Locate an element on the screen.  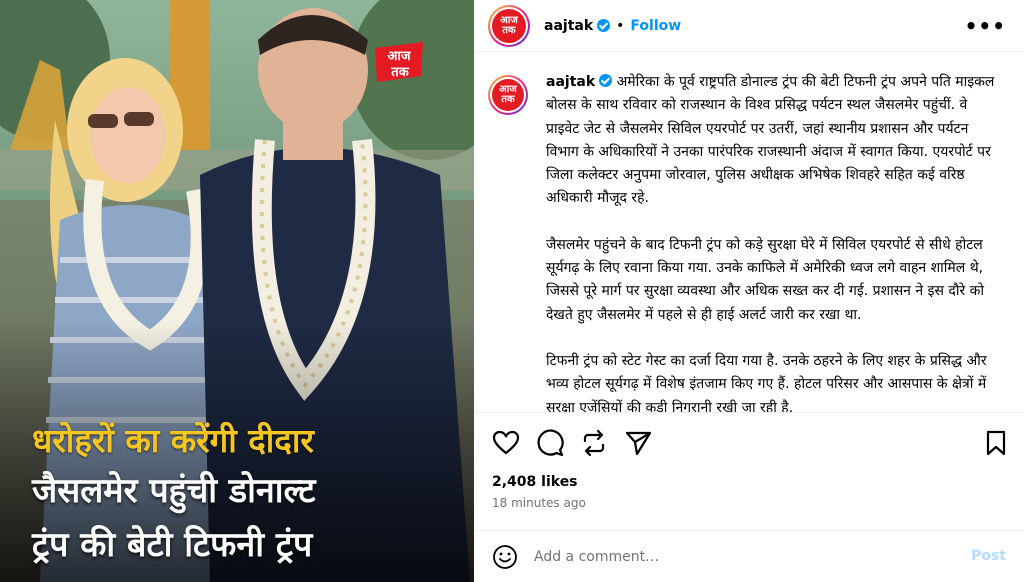
avatar: आज तक is located at coordinates (509, 25).